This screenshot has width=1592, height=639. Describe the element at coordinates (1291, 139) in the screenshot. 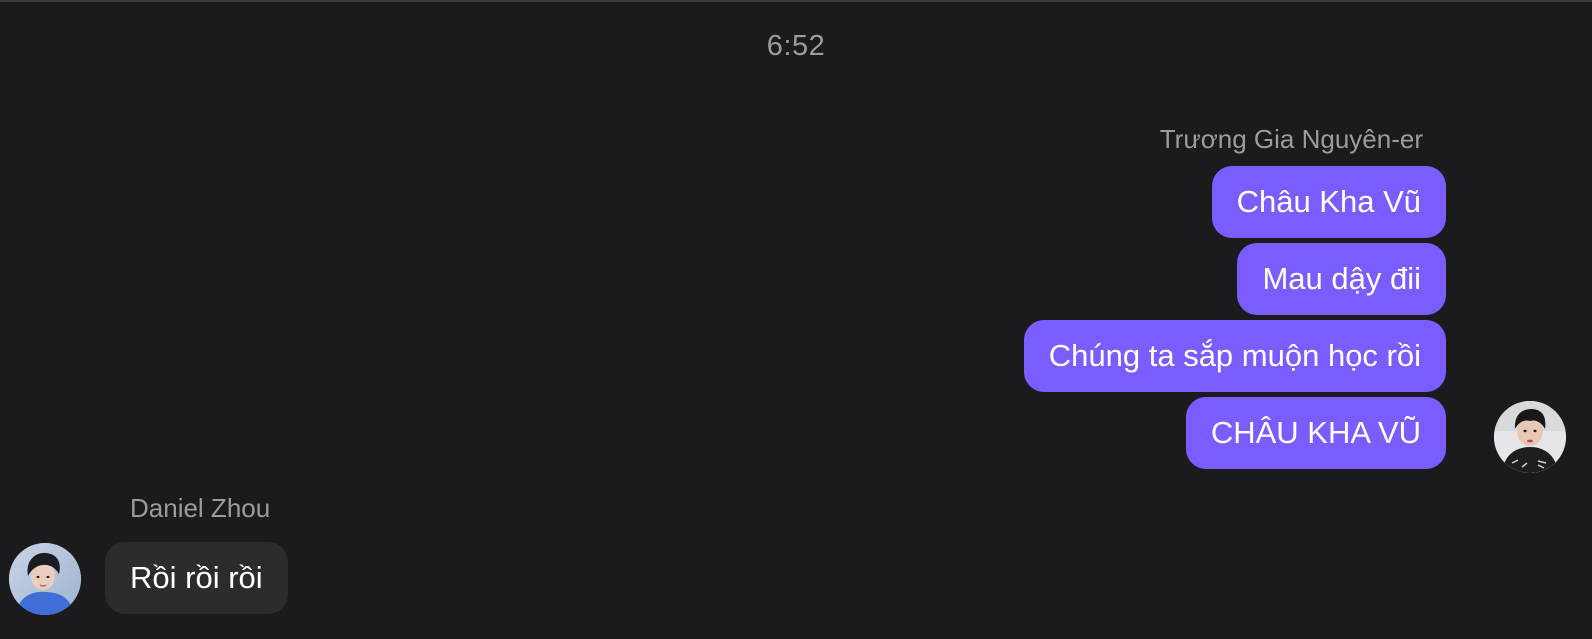

I see `outgoing-sender-name: Trương Gia Nguyên-er` at that location.